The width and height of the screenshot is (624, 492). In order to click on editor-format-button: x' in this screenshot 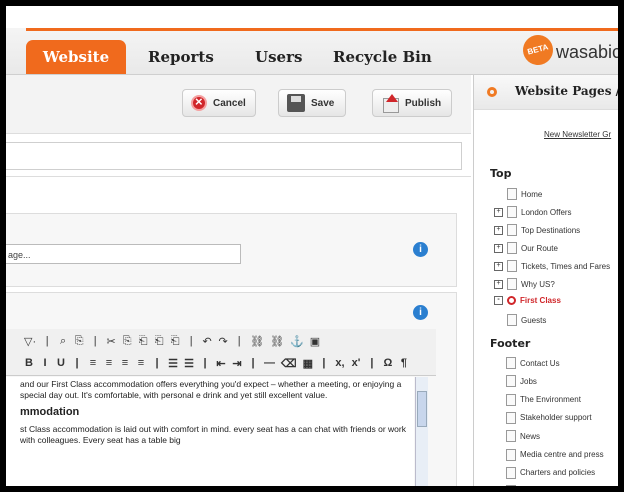, I will do `click(356, 363)`.